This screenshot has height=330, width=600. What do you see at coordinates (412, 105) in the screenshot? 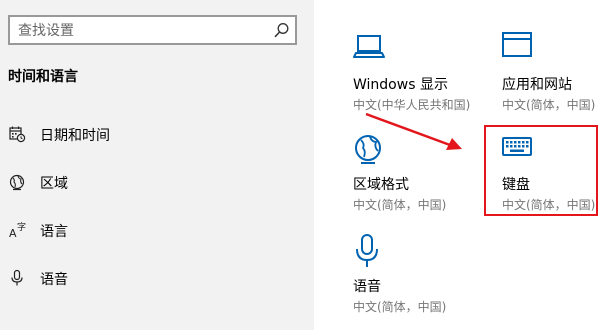
I see `tile-subtitle: 中文(中华人民共和国)` at bounding box center [412, 105].